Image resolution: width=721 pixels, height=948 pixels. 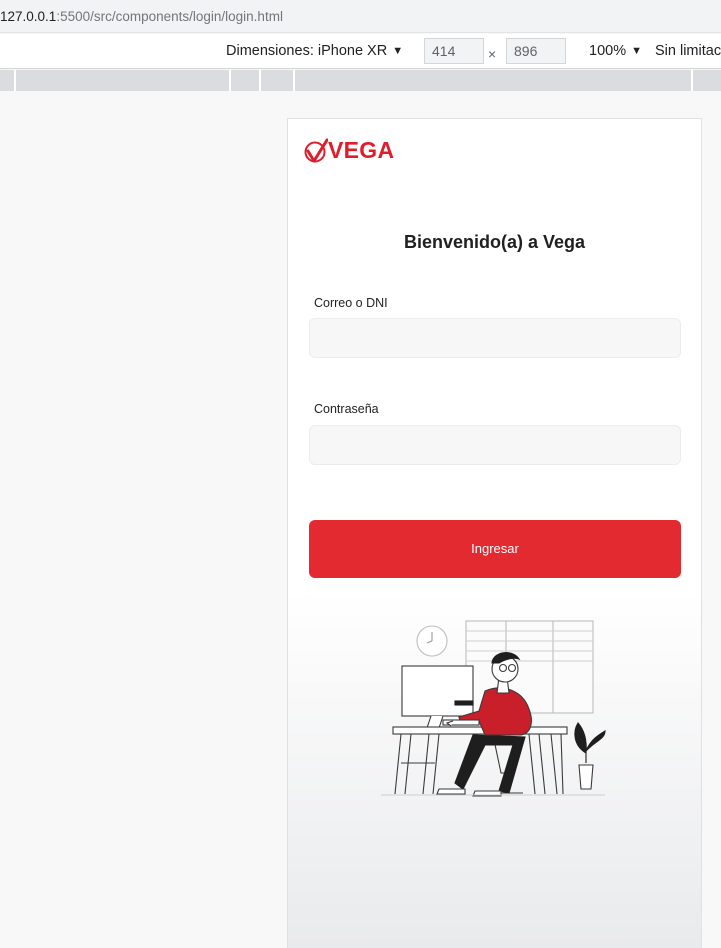 I want to click on device-selector: Dimensiones: iPhone XR ▼, so click(x=314, y=51).